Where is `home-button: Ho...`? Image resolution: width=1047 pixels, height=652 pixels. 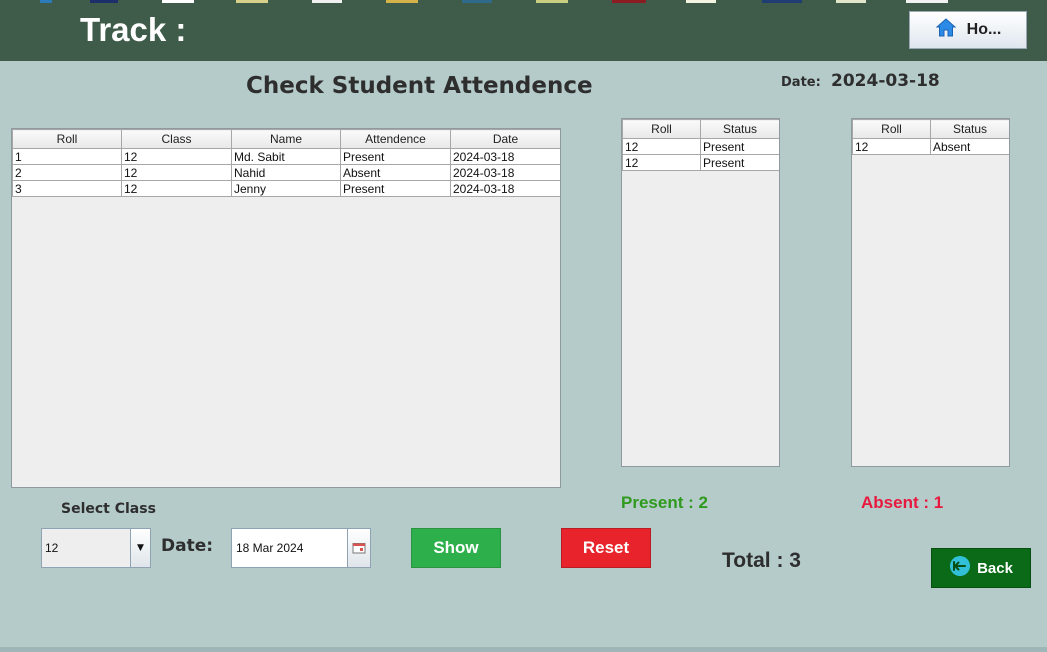 home-button: Ho... is located at coordinates (968, 30).